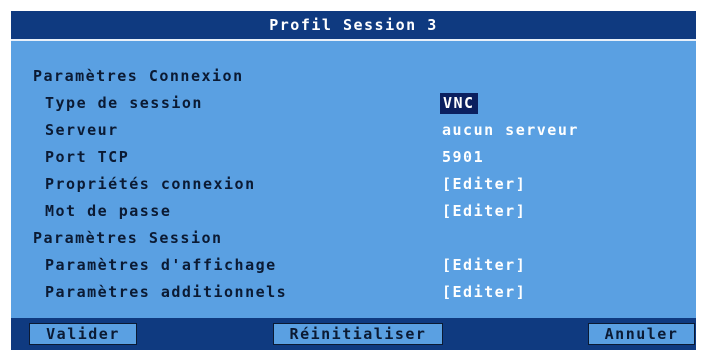 The height and width of the screenshot is (360, 707). Describe the element at coordinates (353, 40) in the screenshot. I see `title-divider` at that location.